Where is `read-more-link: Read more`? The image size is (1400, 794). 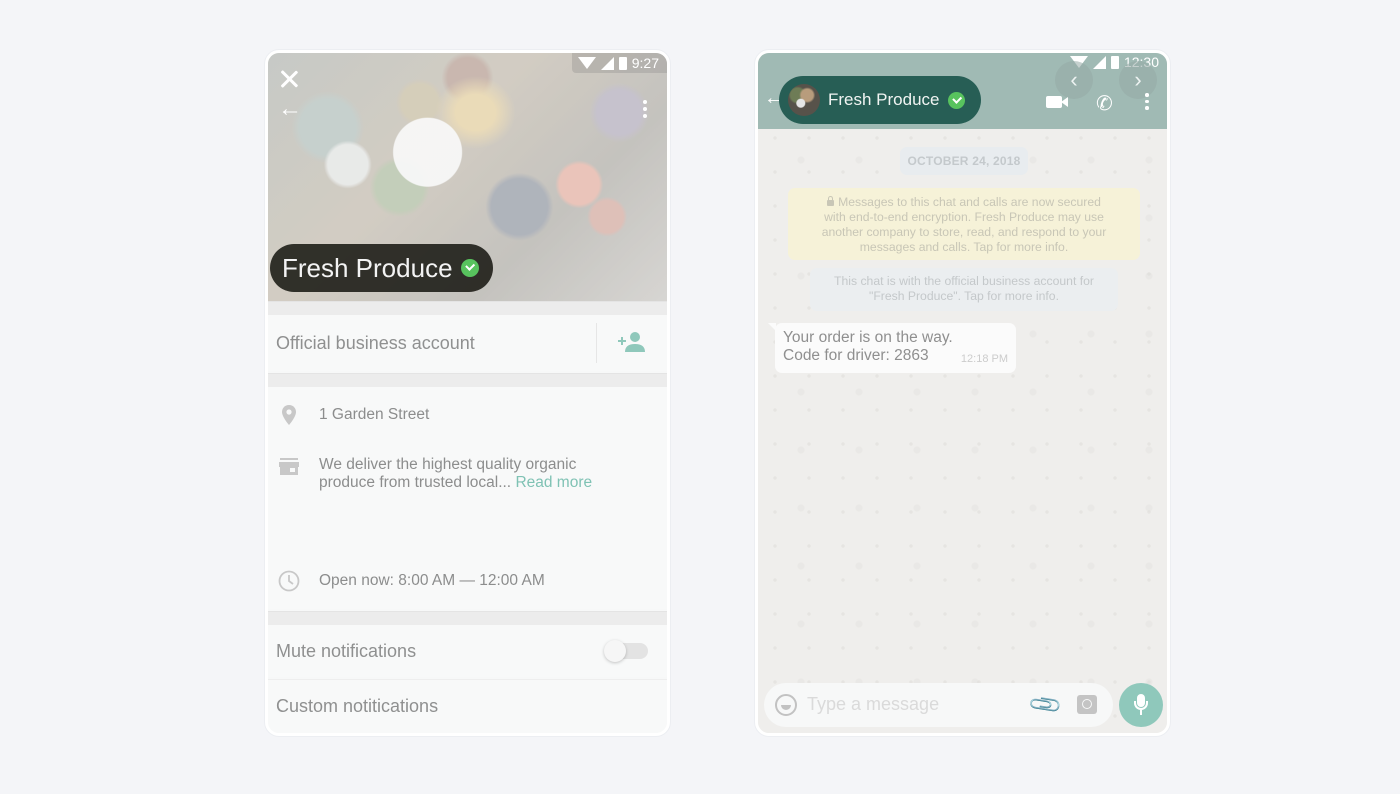 read-more-link: Read more is located at coordinates (553, 482).